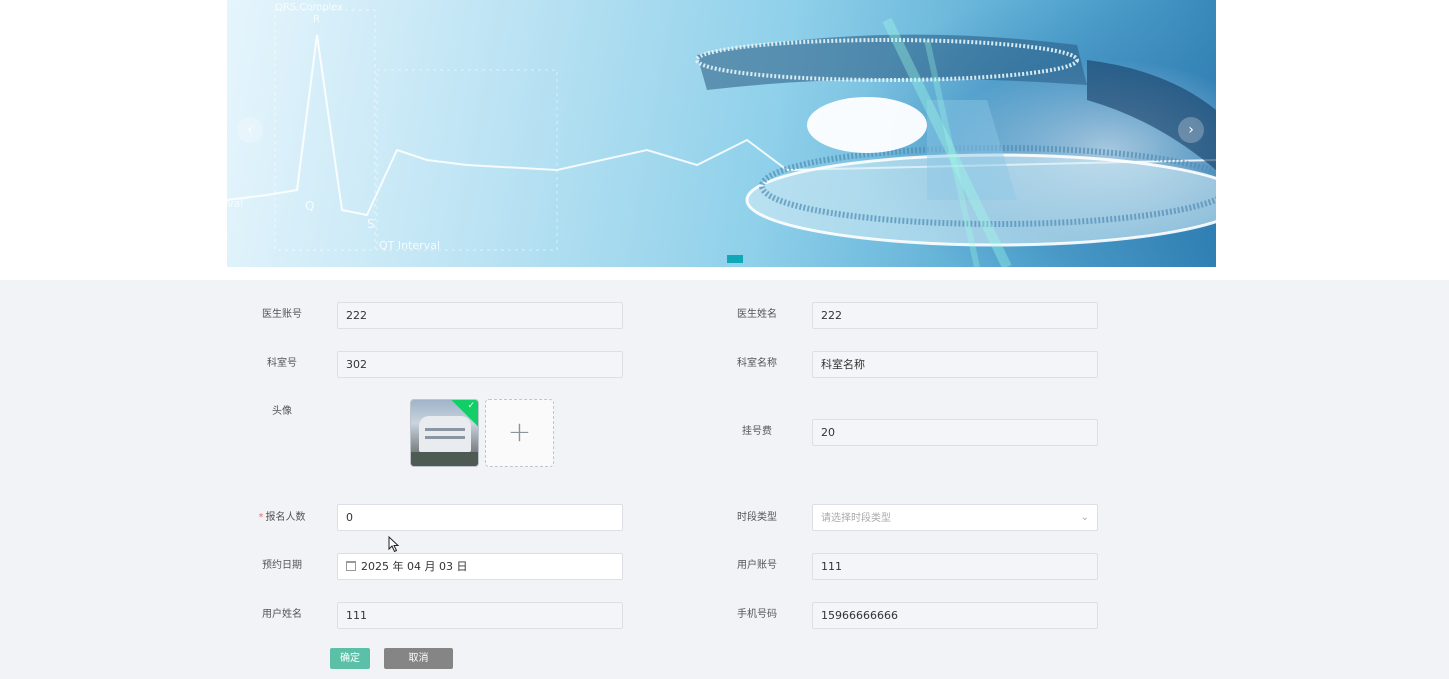  I want to click on mouse-cursor-icon, so click(394, 544).